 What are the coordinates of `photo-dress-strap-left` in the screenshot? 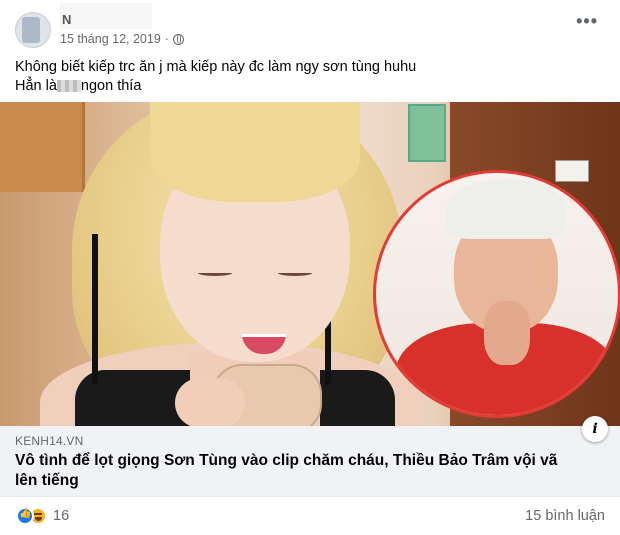 It's located at (95, 309).